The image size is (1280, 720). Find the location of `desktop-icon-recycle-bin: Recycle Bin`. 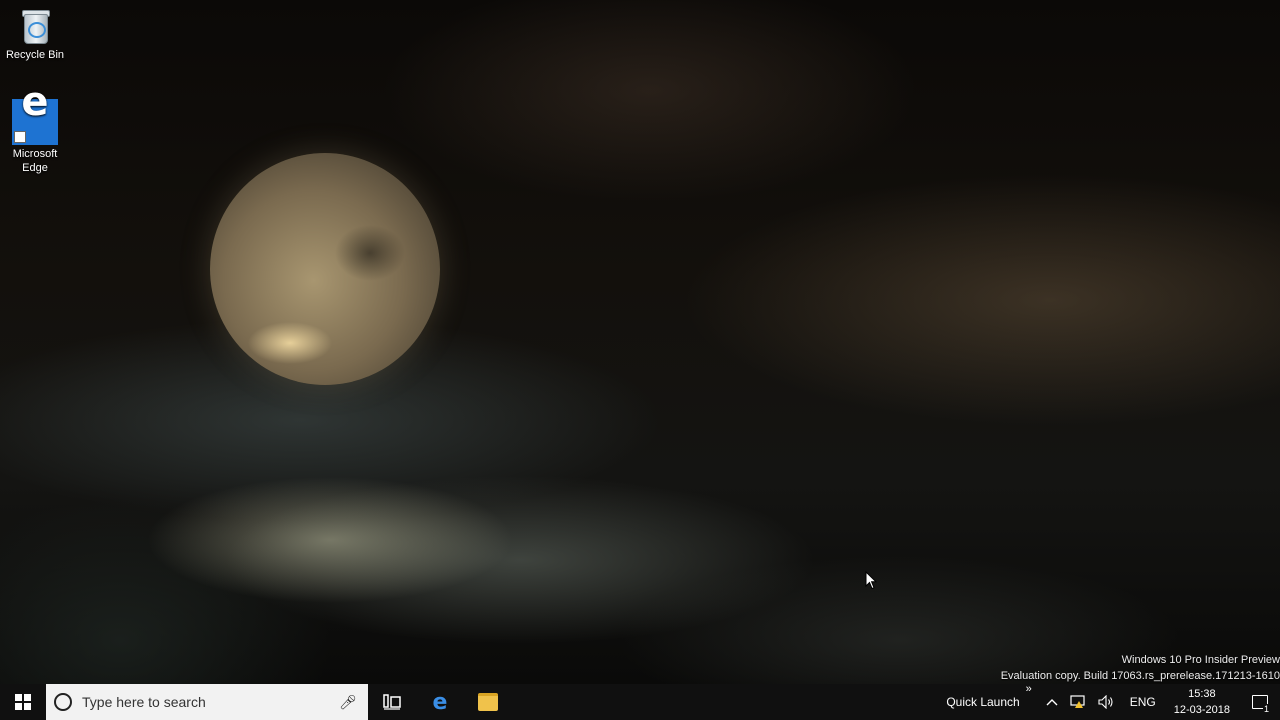

desktop-icon-recycle-bin: Recycle Bin is located at coordinates (35, 35).